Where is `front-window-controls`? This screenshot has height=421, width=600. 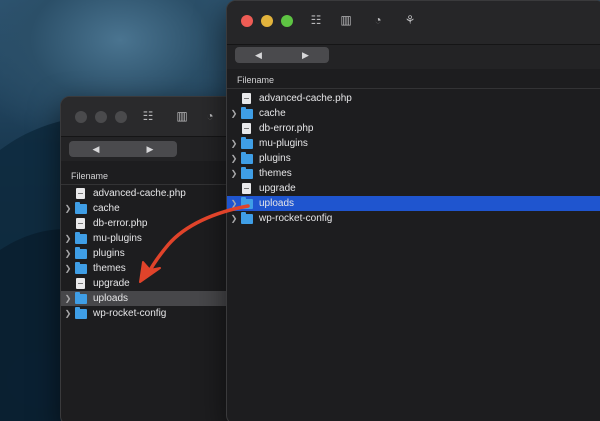
front-window-controls is located at coordinates (267, 21).